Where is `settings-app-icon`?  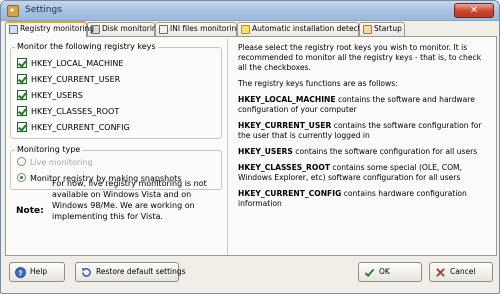 settings-app-icon is located at coordinates (13, 11).